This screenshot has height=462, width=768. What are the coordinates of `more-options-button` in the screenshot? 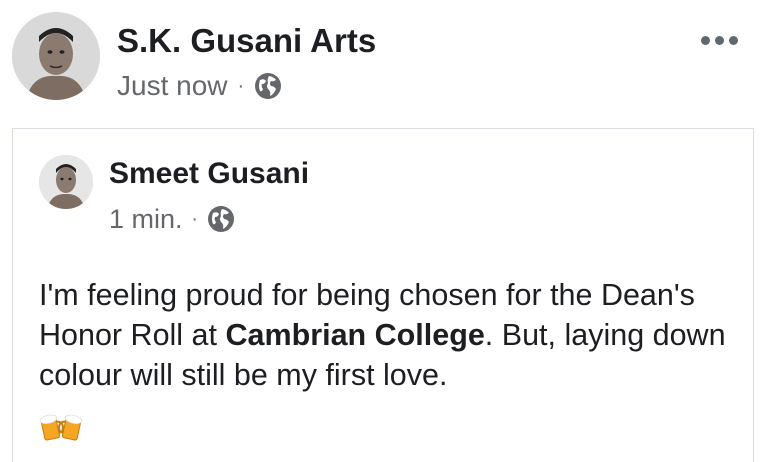 It's located at (719, 40).